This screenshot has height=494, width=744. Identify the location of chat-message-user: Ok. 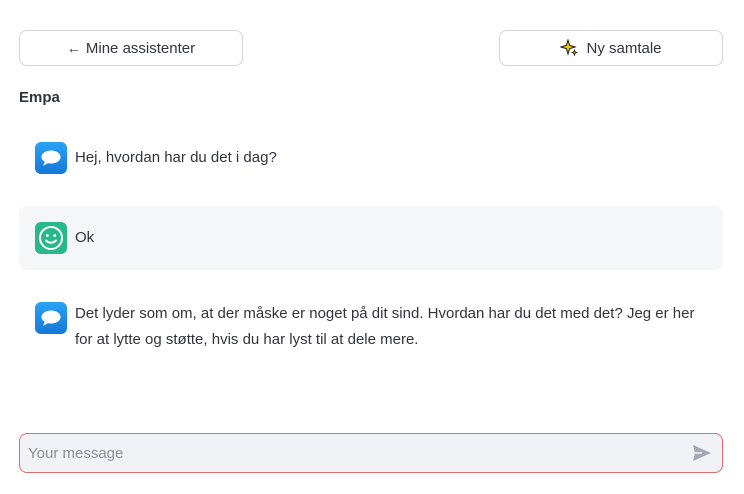
(371, 238).